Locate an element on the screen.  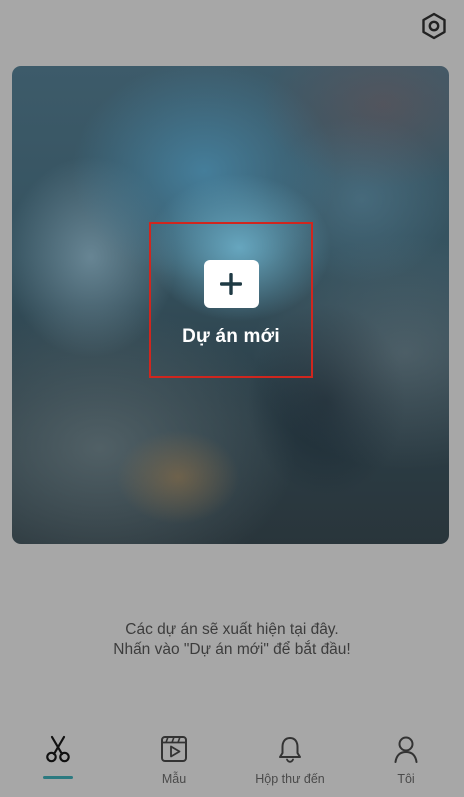
bell-icon is located at coordinates (290, 749).